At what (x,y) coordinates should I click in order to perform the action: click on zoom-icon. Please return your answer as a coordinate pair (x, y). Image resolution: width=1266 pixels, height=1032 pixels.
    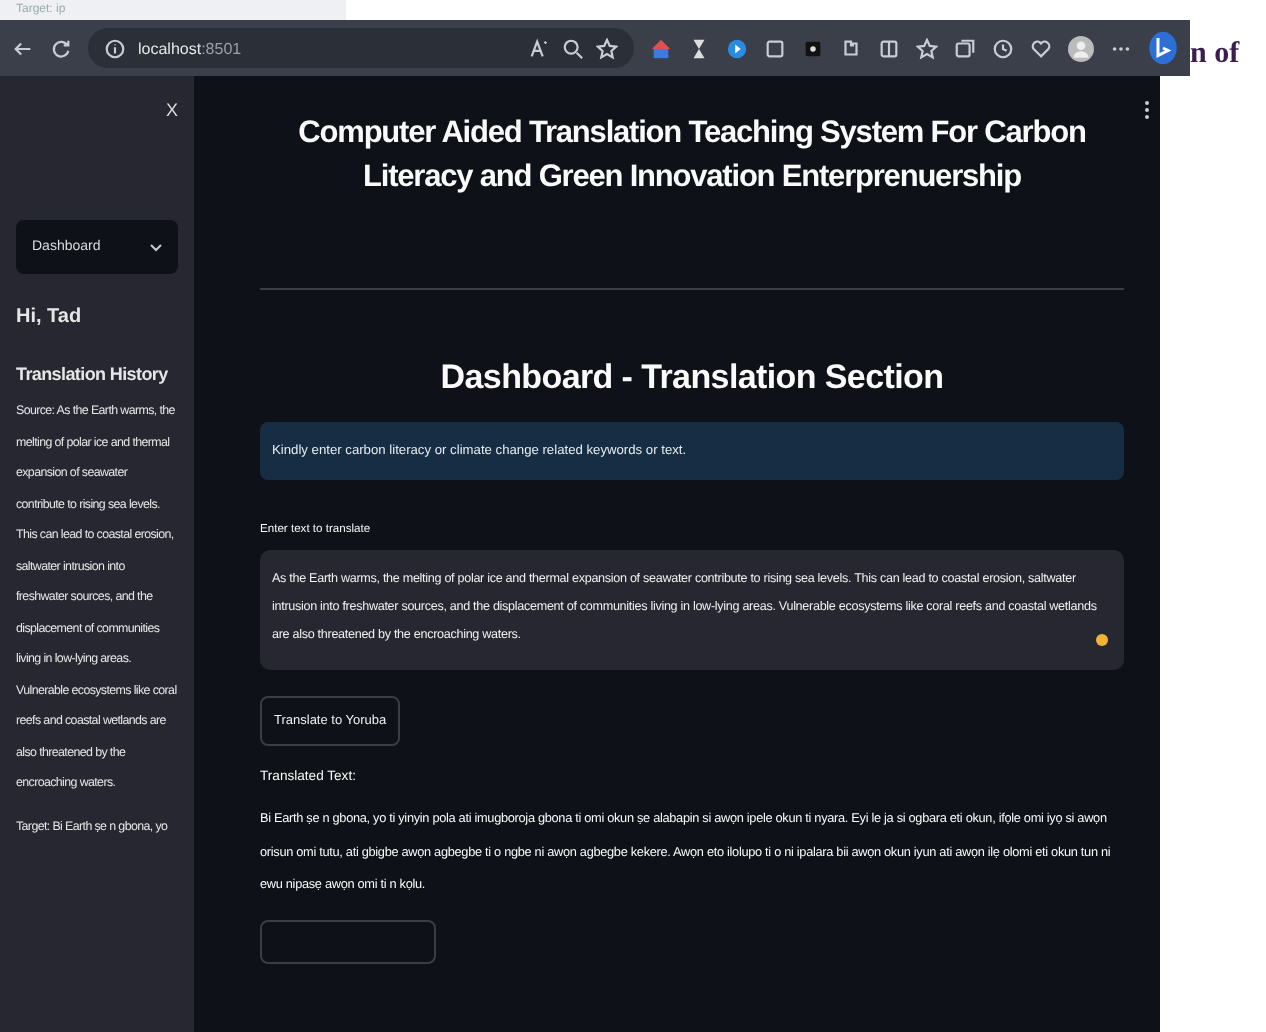
    Looking at the image, I should click on (573, 48).